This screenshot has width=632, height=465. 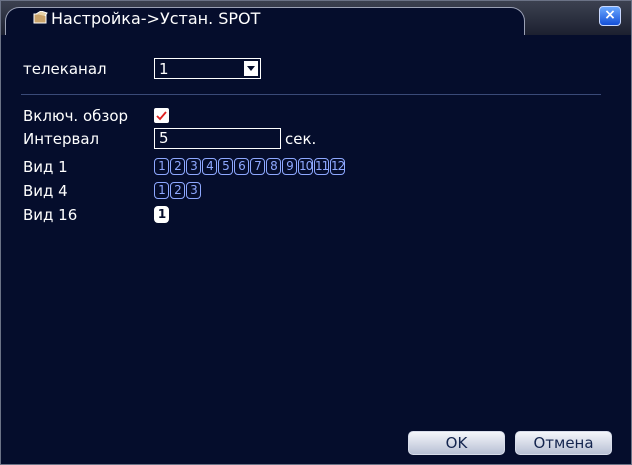 What do you see at coordinates (41, 17) in the screenshot?
I see `settings-icon` at bounding box center [41, 17].